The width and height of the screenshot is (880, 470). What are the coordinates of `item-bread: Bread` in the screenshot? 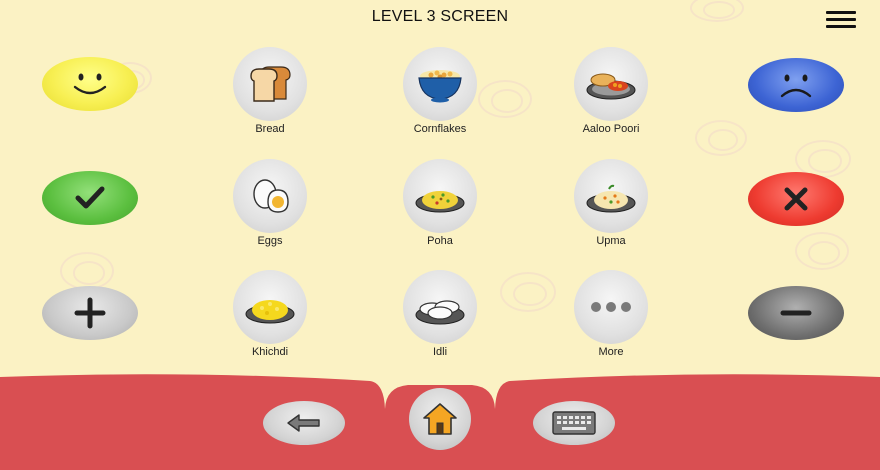 It's located at (270, 91).